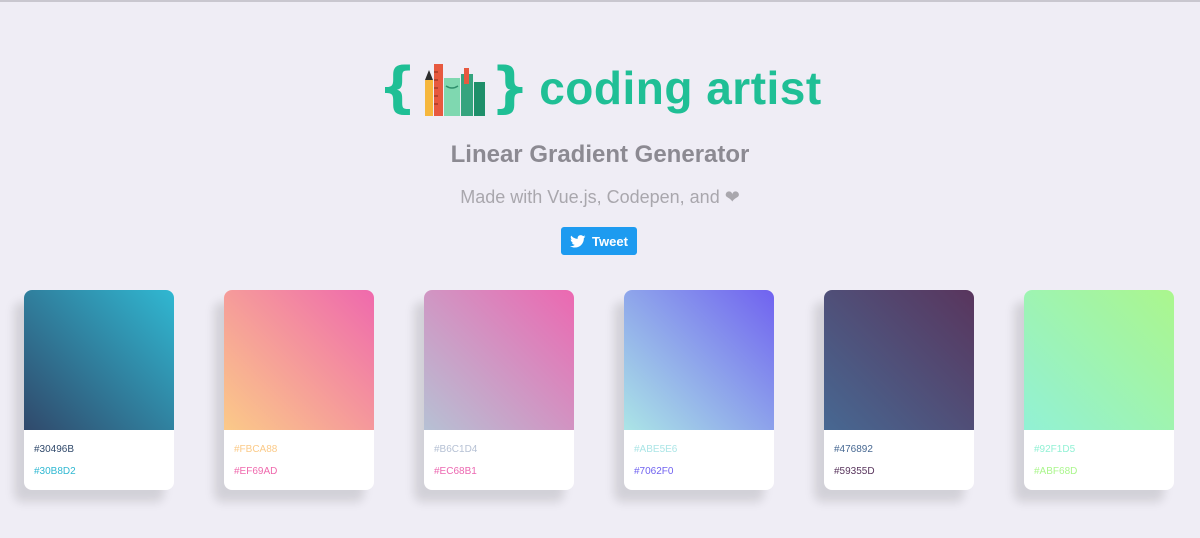  What do you see at coordinates (853, 449) in the screenshot?
I see `color-code-1: #476892` at bounding box center [853, 449].